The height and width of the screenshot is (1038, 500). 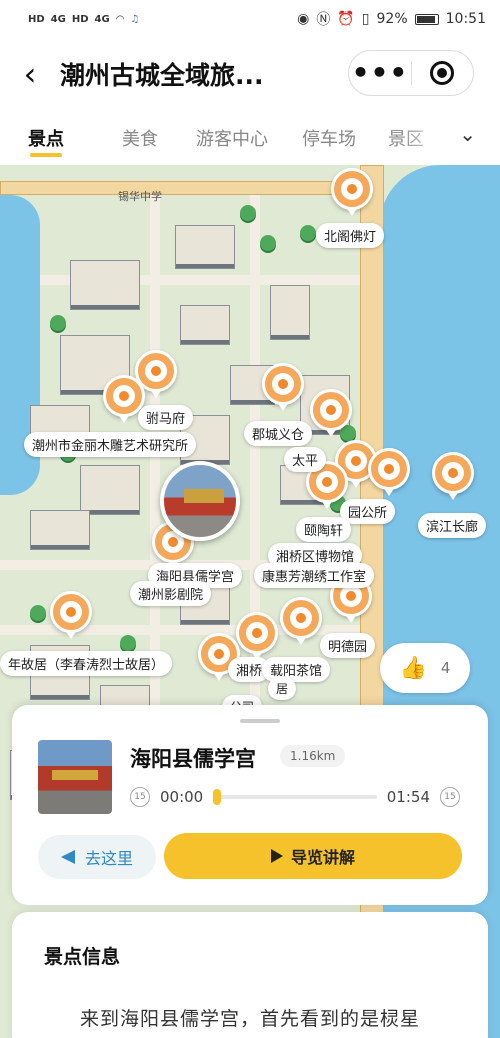 I want to click on back-arrow-icon: ‹, so click(x=30, y=74).